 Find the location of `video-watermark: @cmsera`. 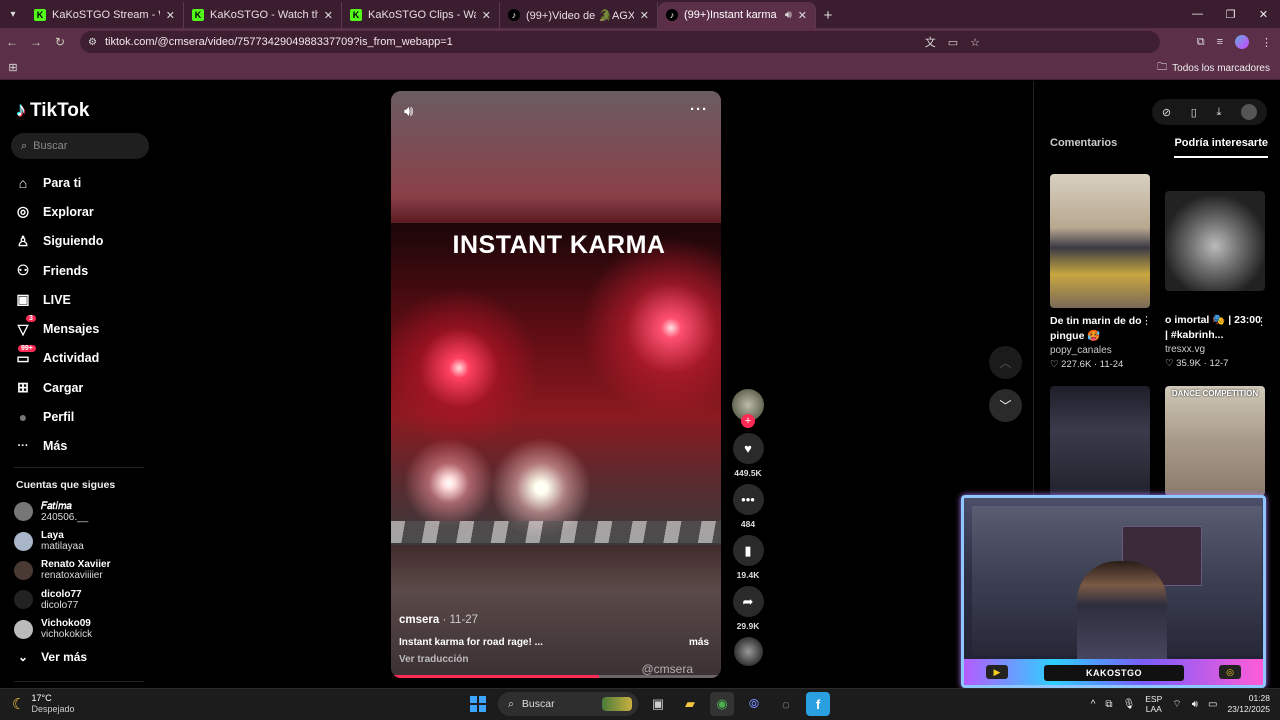

video-watermark: @cmsera is located at coordinates (667, 669).